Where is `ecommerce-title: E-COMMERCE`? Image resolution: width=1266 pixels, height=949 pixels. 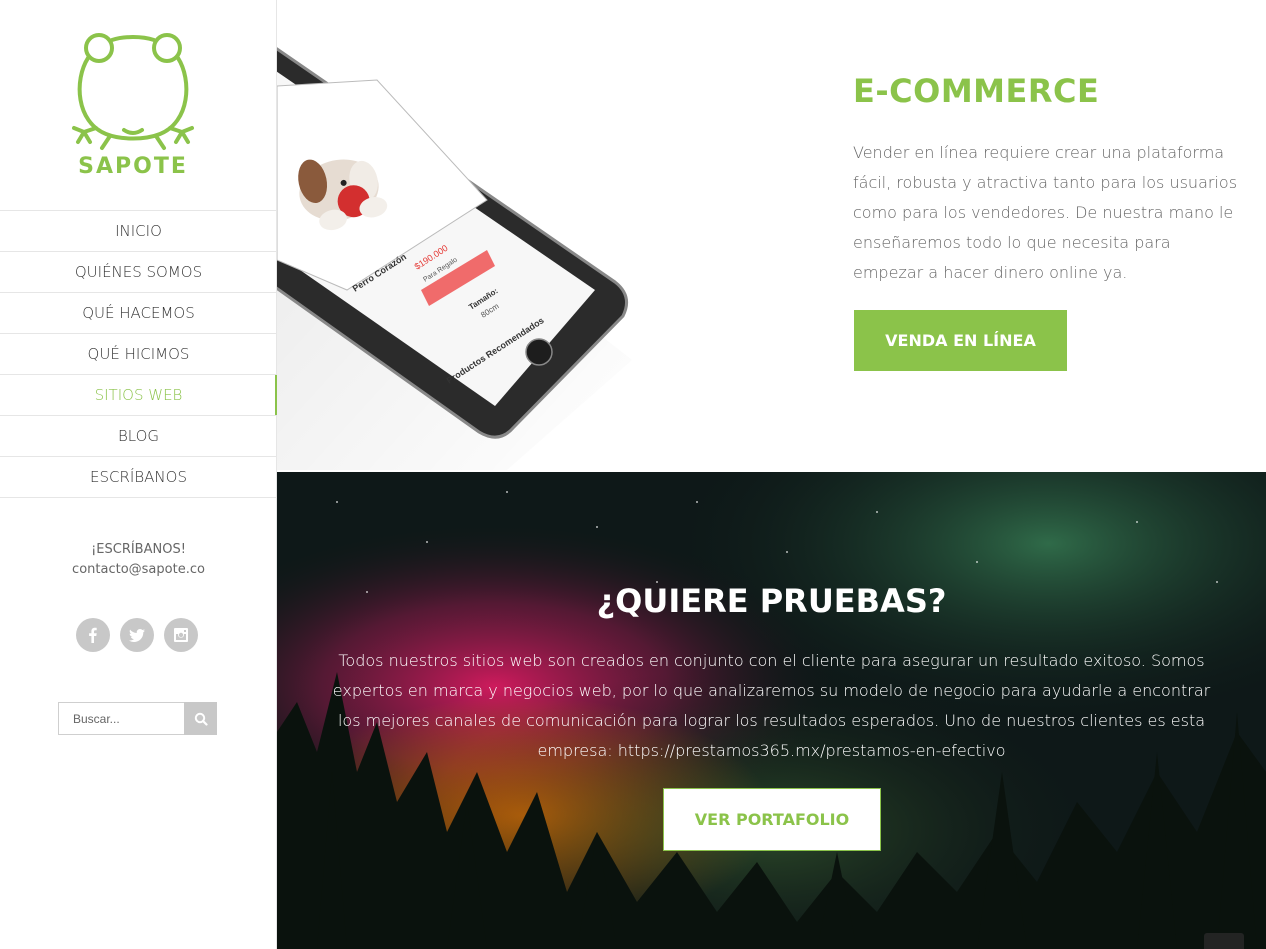
ecommerce-title: E-COMMERCE is located at coordinates (976, 91).